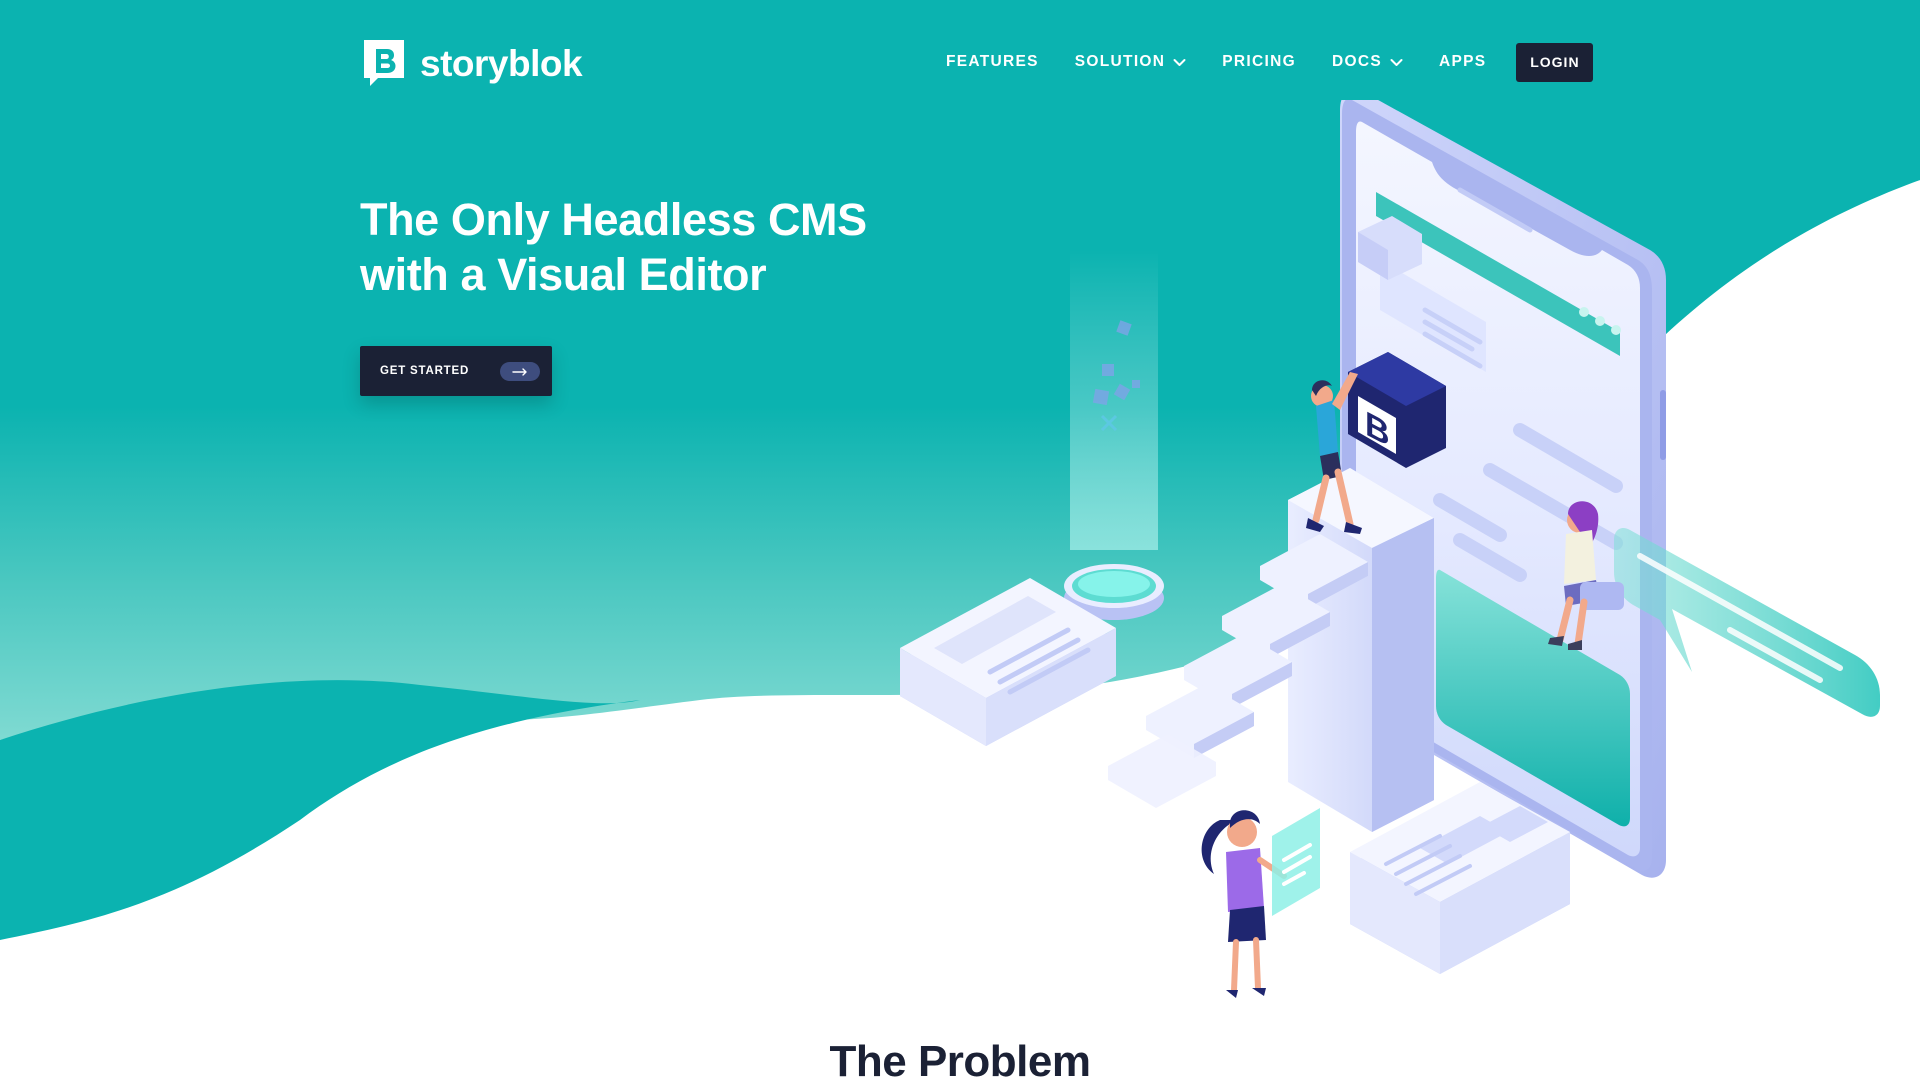 The width and height of the screenshot is (1920, 1080). Describe the element at coordinates (1555, 62) in the screenshot. I see `login-button: LOGIN` at that location.